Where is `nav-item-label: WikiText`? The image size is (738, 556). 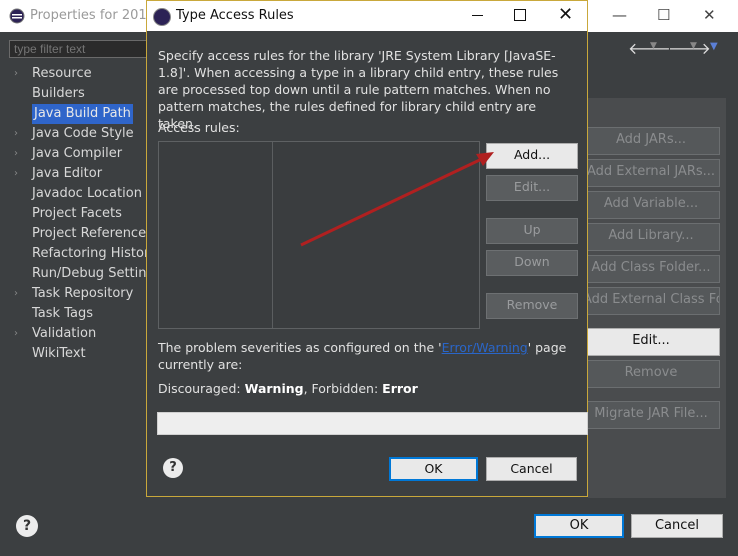 nav-item-label: WikiText is located at coordinates (59, 353).